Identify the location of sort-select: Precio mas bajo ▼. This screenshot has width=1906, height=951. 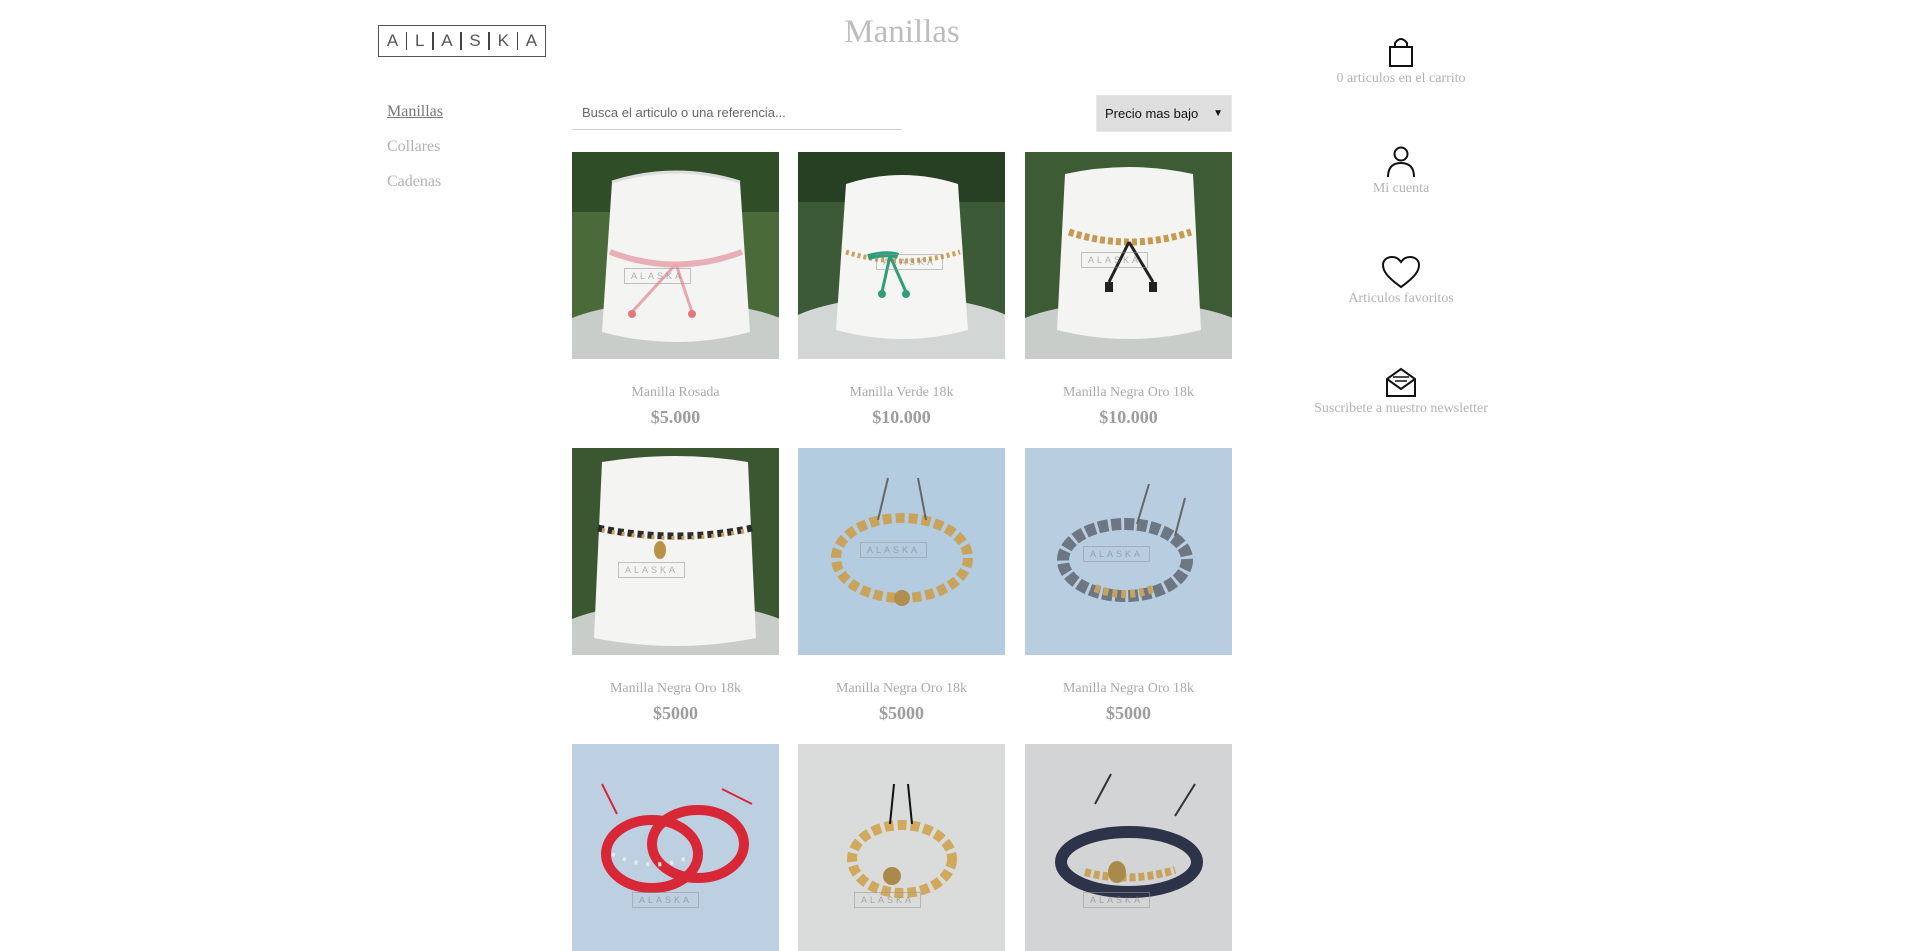
(1164, 113).